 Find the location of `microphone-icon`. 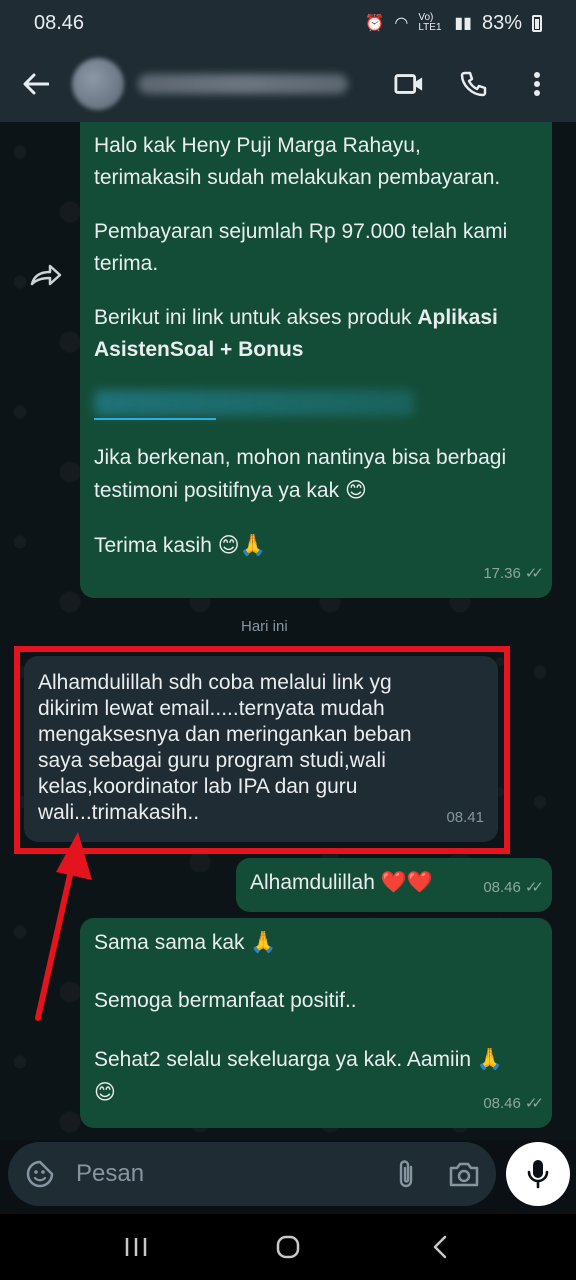

microphone-icon is located at coordinates (538, 1174).